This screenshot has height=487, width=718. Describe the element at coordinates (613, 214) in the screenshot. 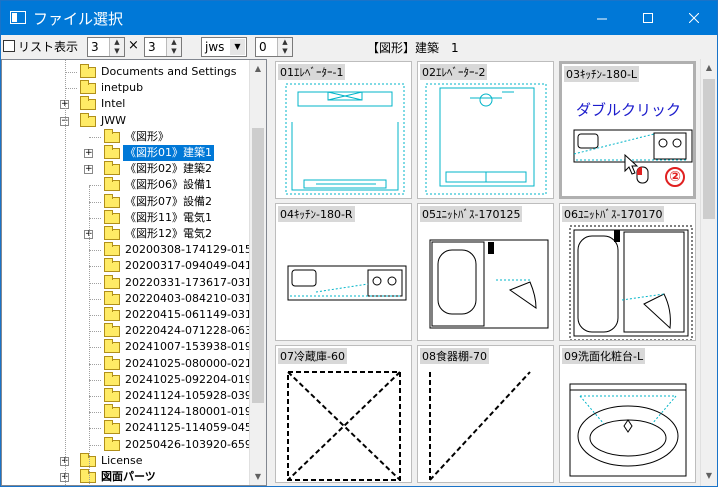

I see `thumbnail-caption: 06ﾕﾆｯﾄﾊﾞｽ-170170` at that location.